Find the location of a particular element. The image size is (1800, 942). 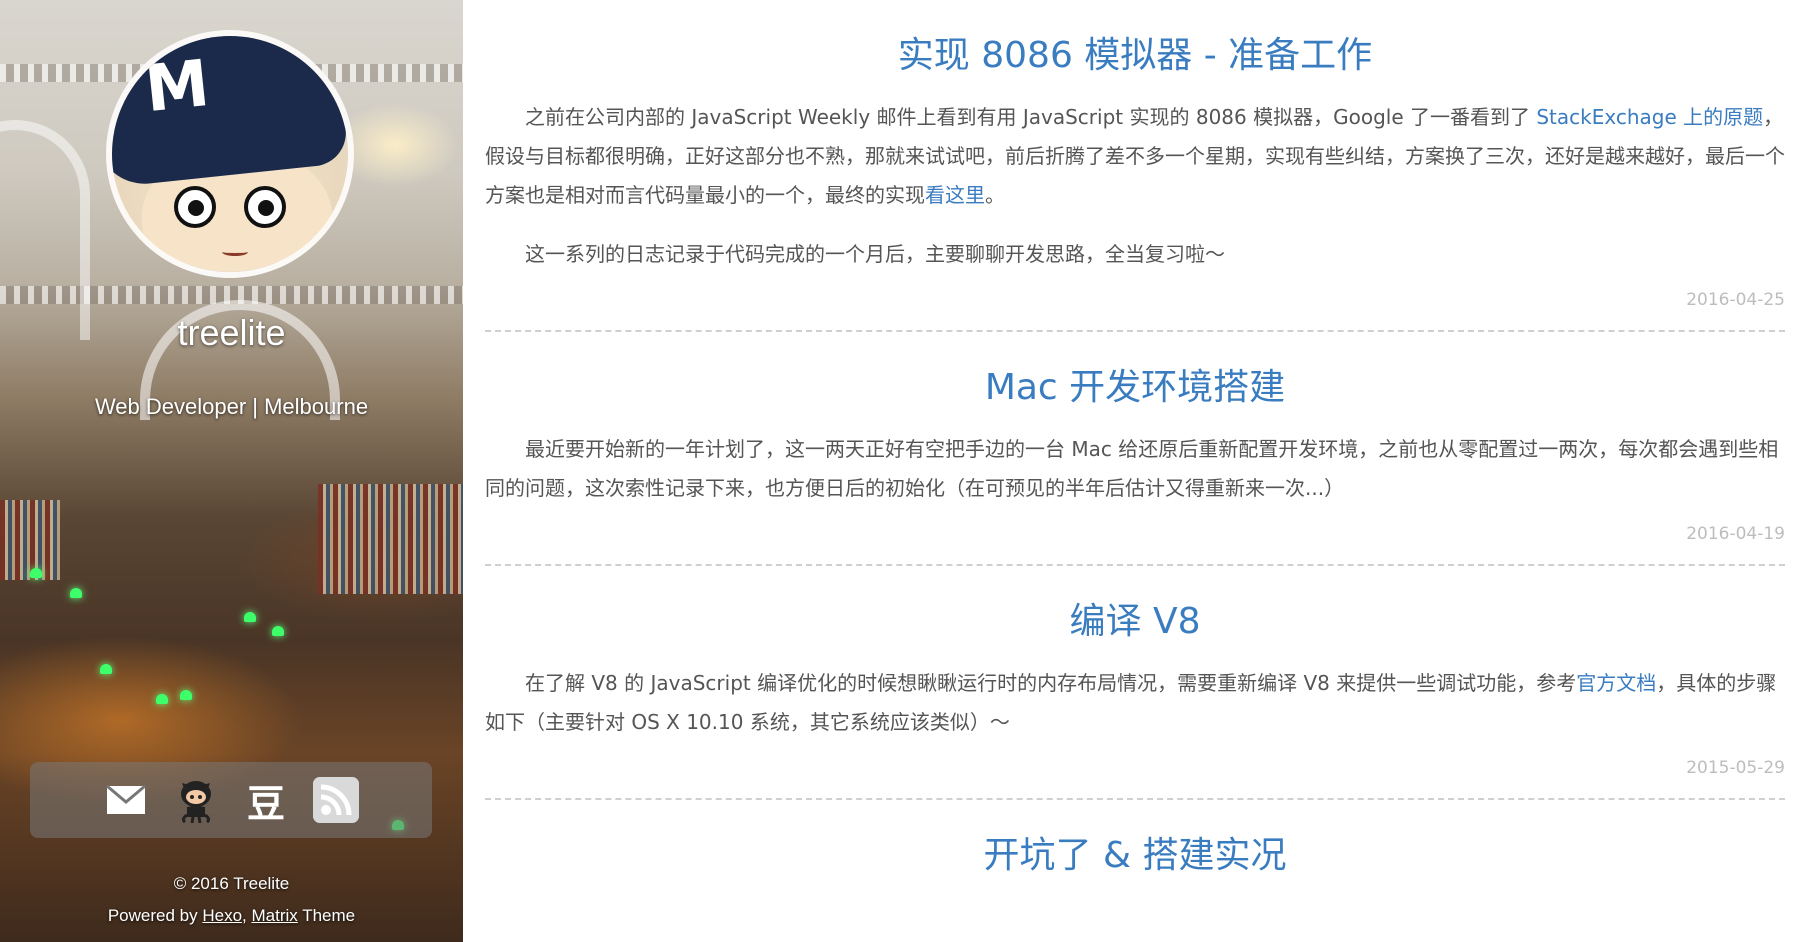

mail-link is located at coordinates (126, 800).